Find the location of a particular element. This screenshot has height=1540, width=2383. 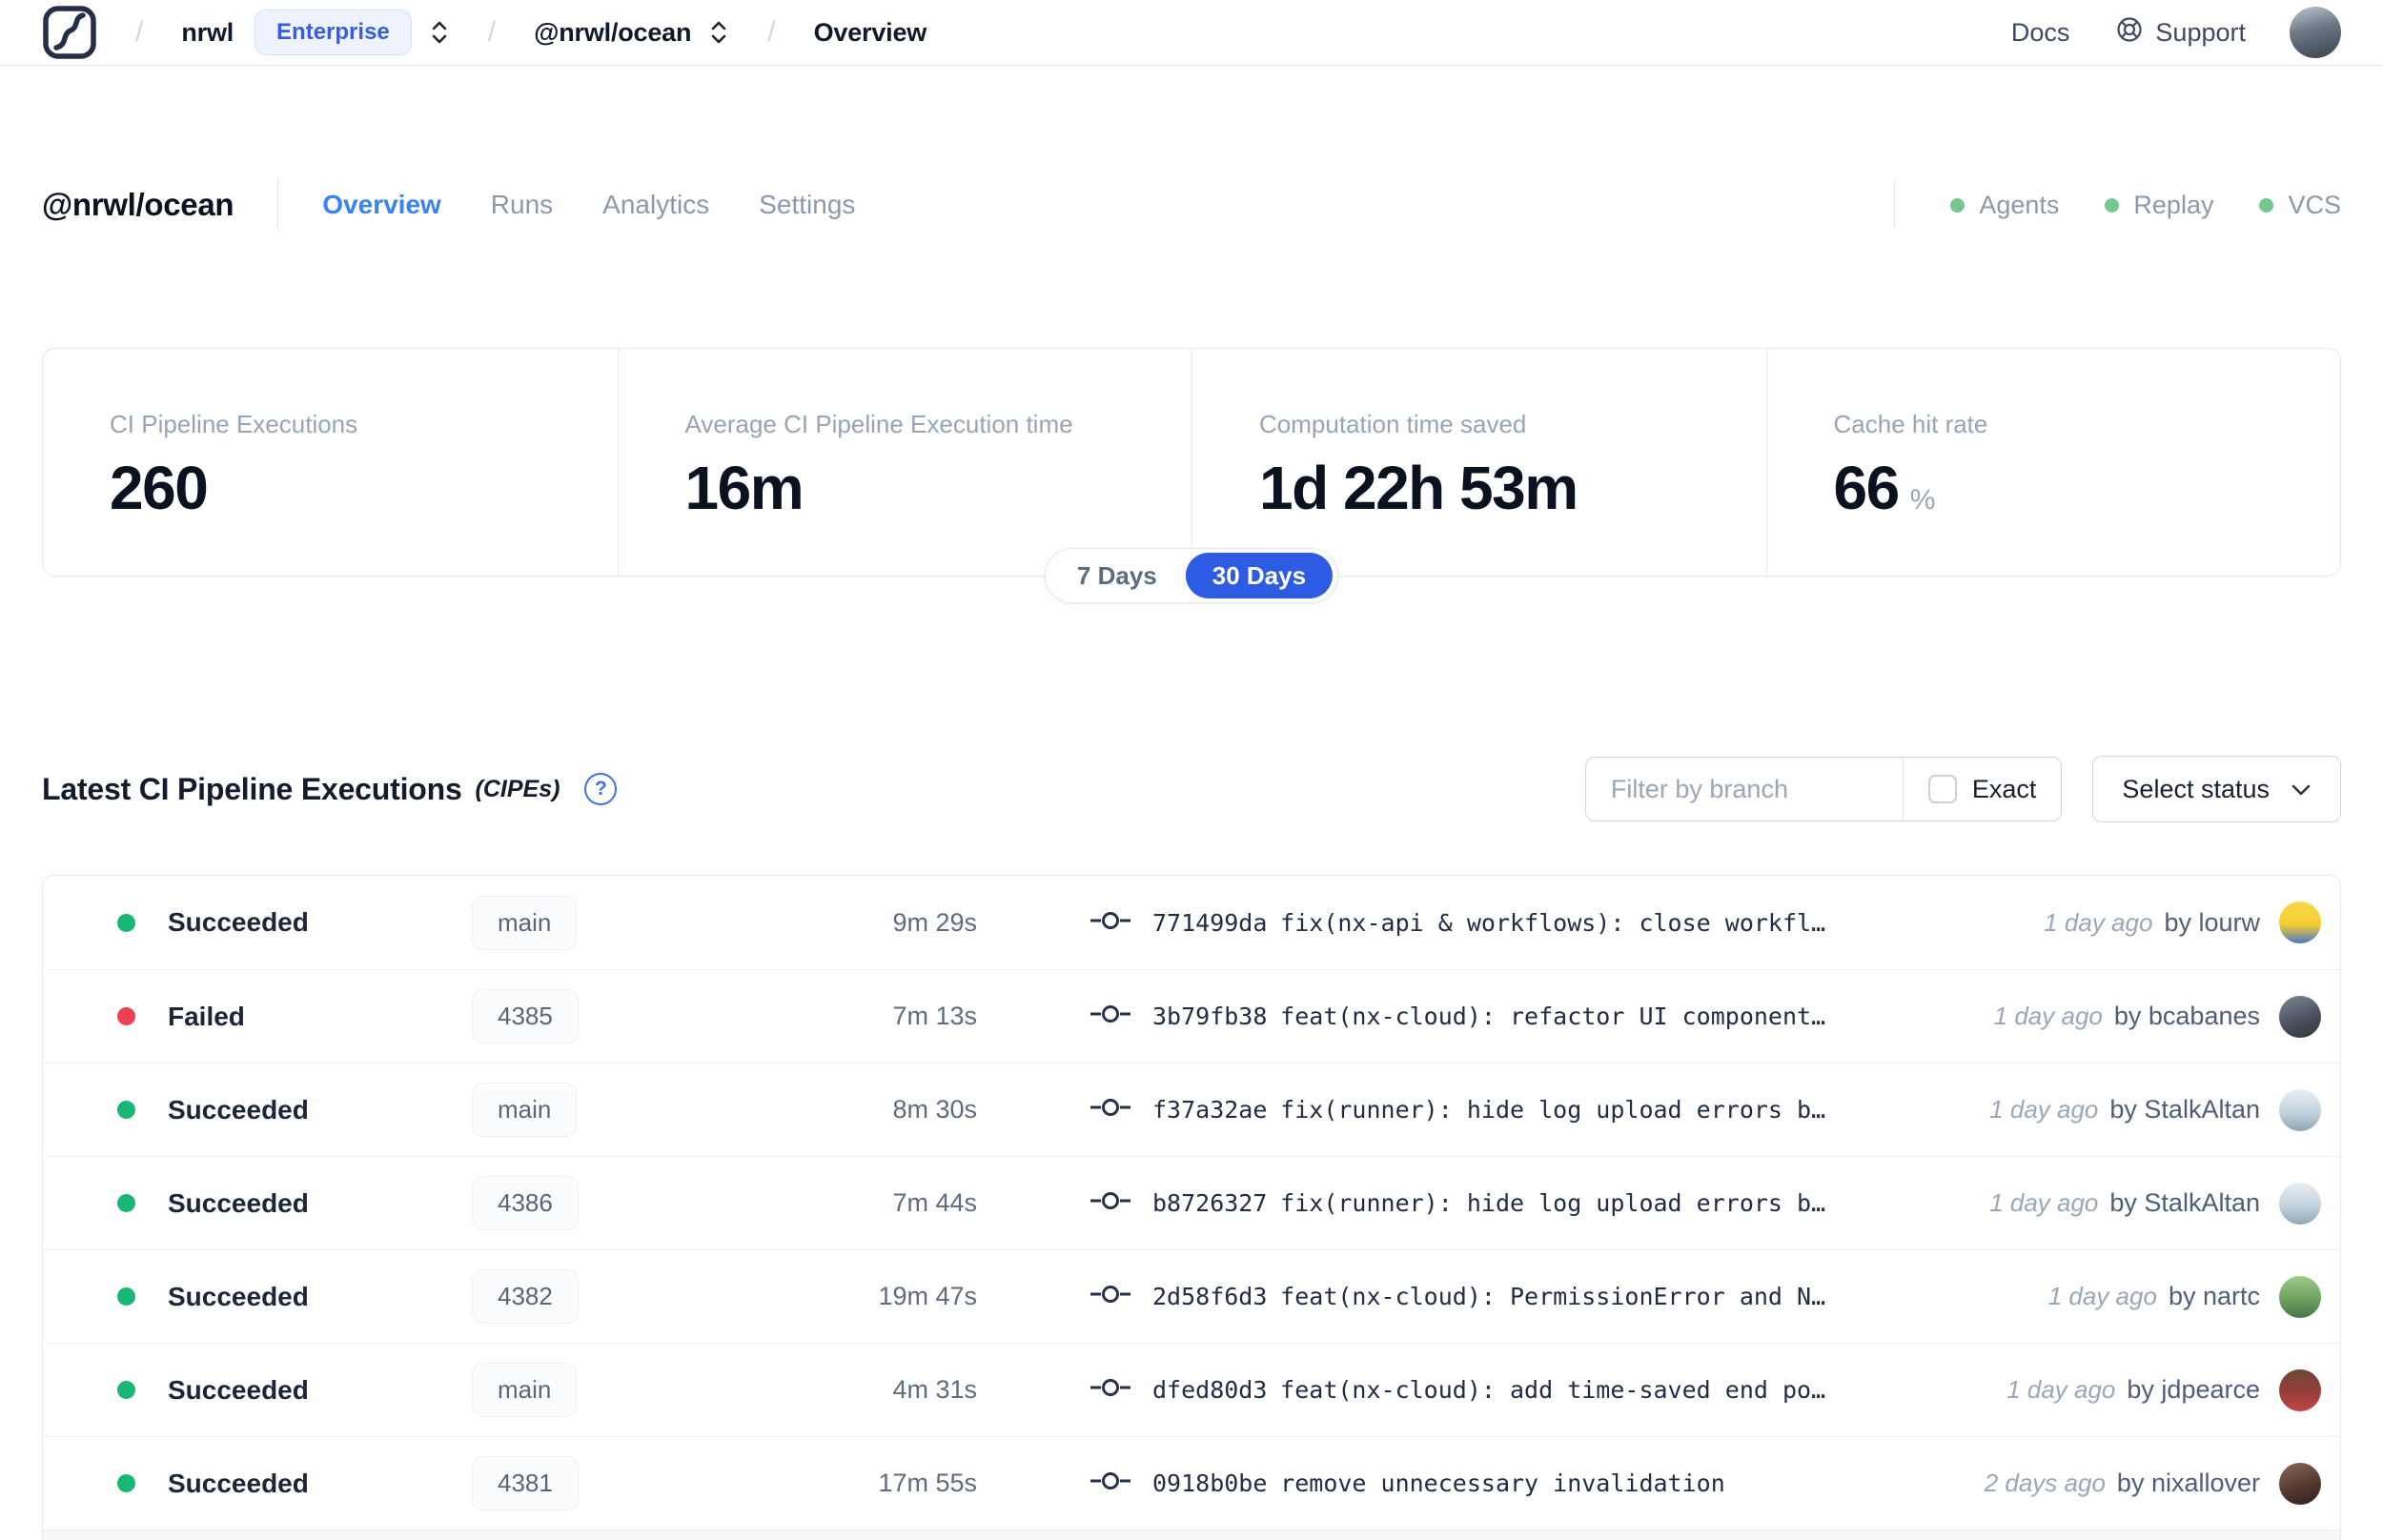

branch-badge: 4385 is located at coordinates (526, 1016).